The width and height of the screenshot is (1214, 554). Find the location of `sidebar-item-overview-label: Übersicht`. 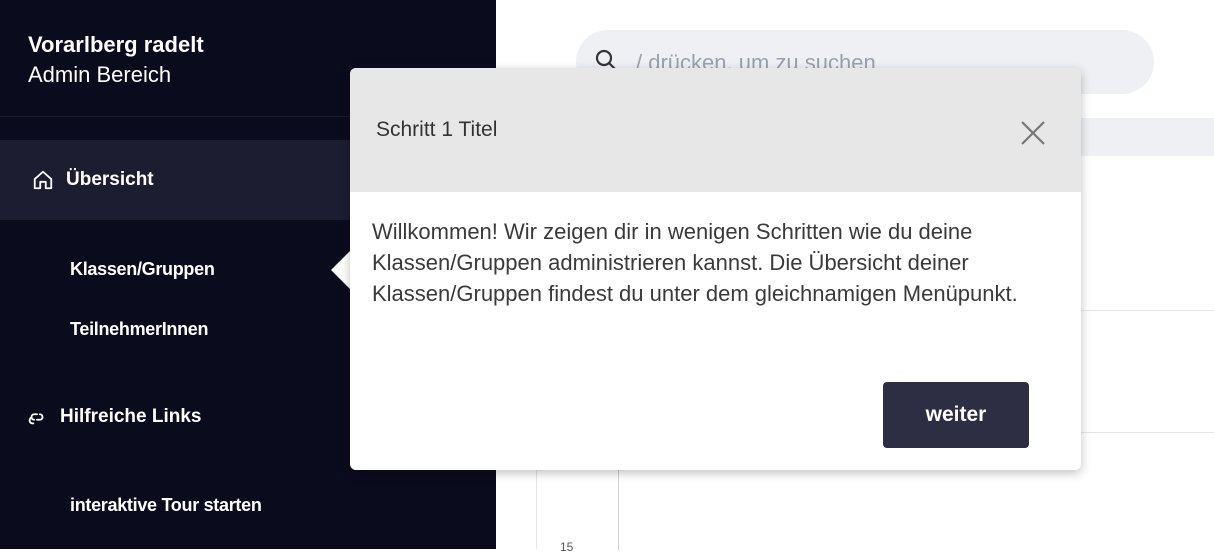

sidebar-item-overview-label: Übersicht is located at coordinates (110, 179).